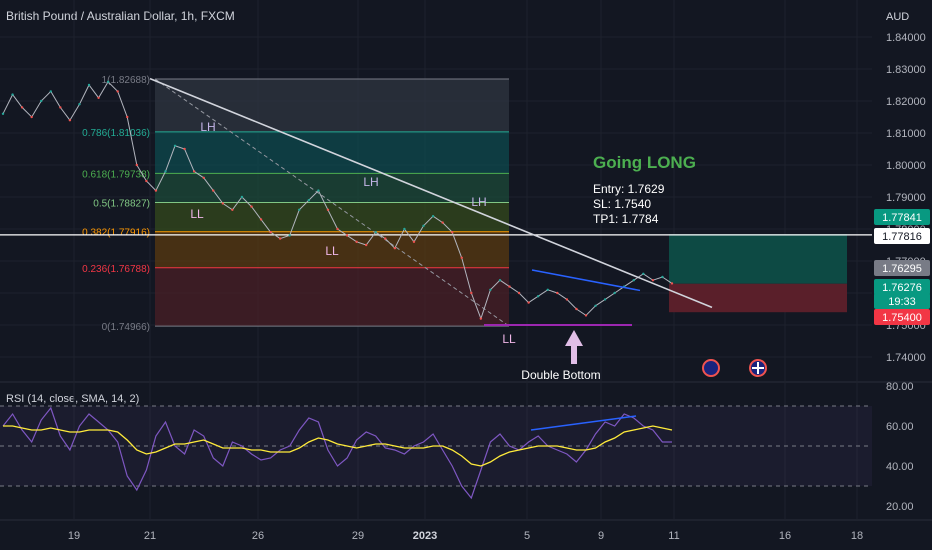 This screenshot has width=932, height=550. I want to click on rsi-axis-tick: 40.00, so click(900, 467).